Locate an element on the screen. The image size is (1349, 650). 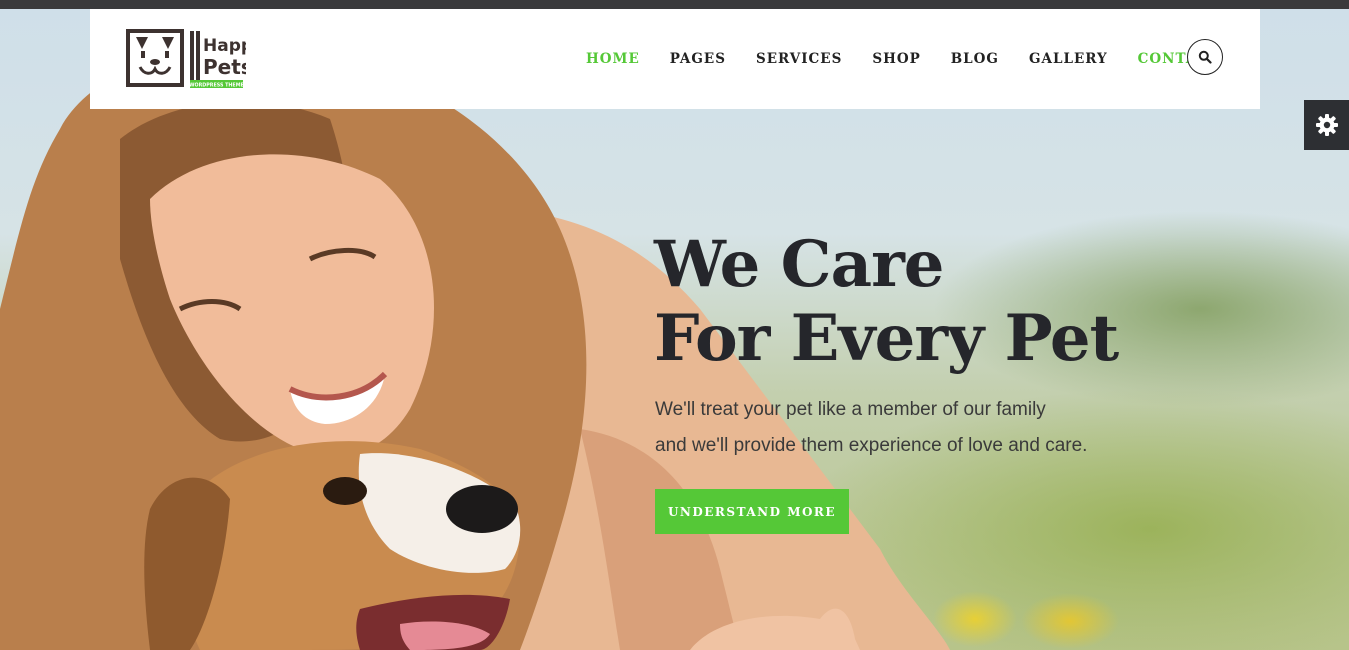
nav-item-gallery: GALLERY is located at coordinates (1068, 59).